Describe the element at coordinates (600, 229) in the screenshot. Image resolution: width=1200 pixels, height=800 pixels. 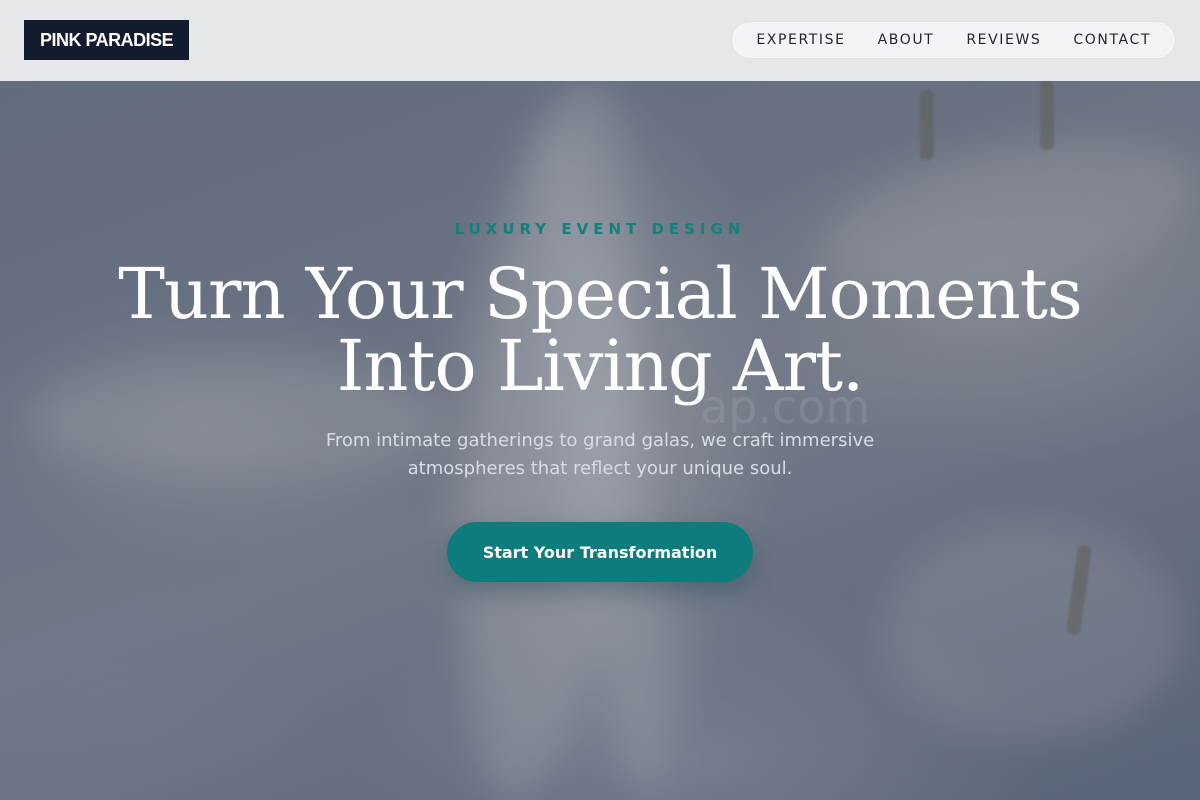
I see `hero-eyebrow: LUXURY EVENT DESIGN` at that location.